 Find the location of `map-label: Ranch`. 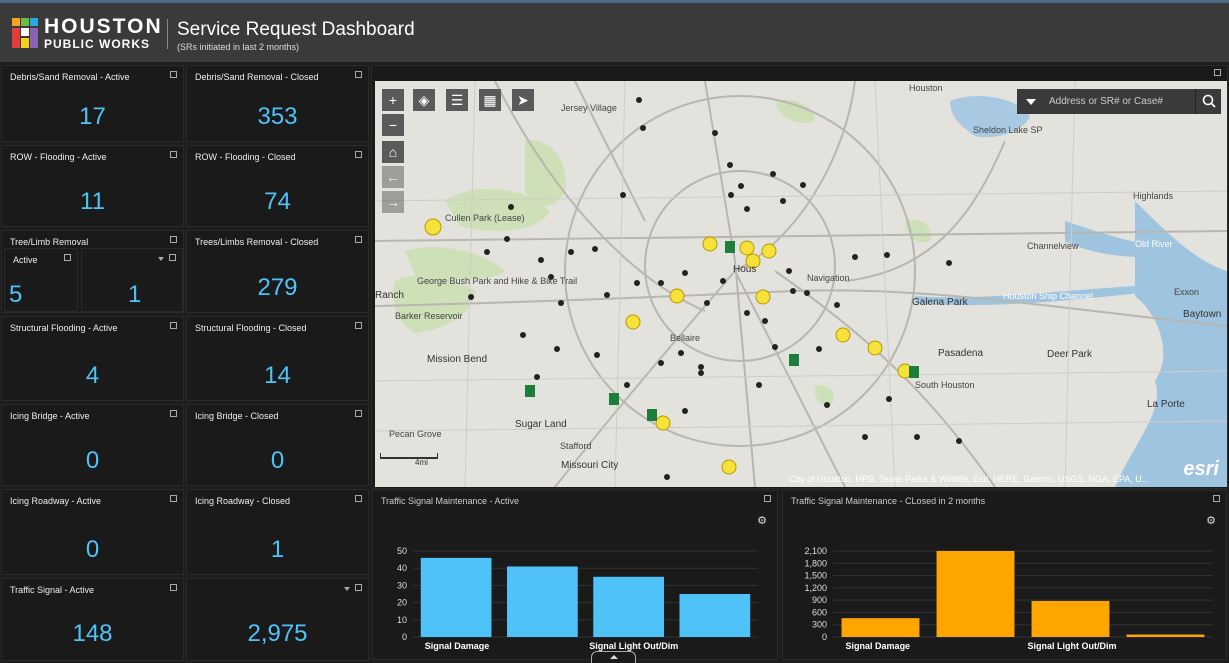

map-label: Ranch is located at coordinates (389, 295).